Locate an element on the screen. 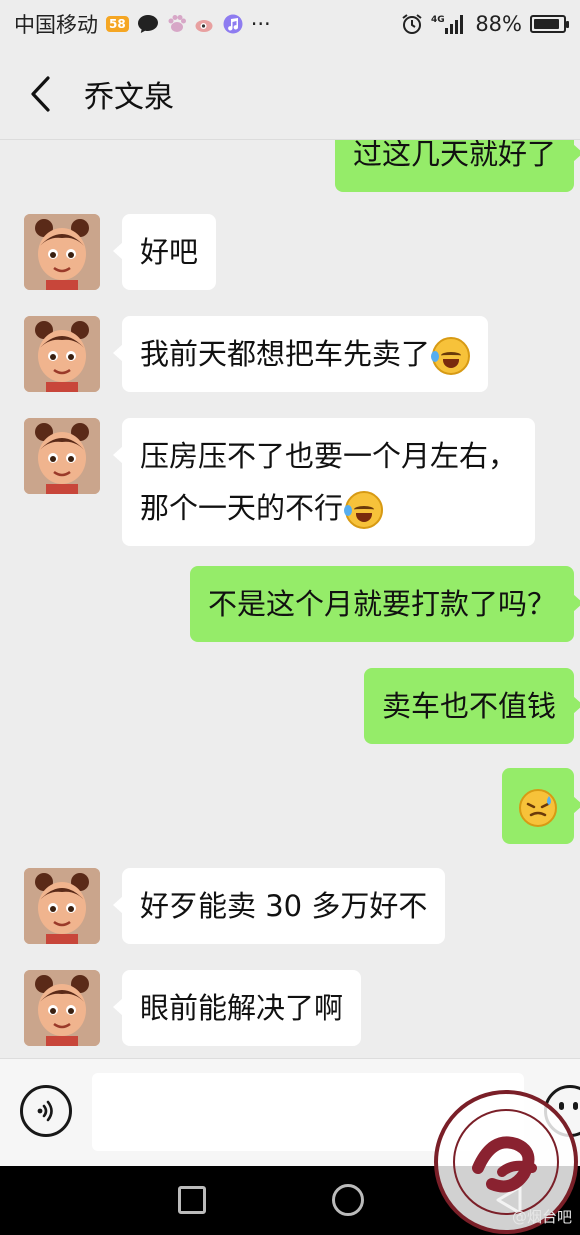 This screenshot has height=1235, width=580. incoming-bubble: 压房压不了也要一个月左右， 那个一天的不行 is located at coordinates (324, 482).